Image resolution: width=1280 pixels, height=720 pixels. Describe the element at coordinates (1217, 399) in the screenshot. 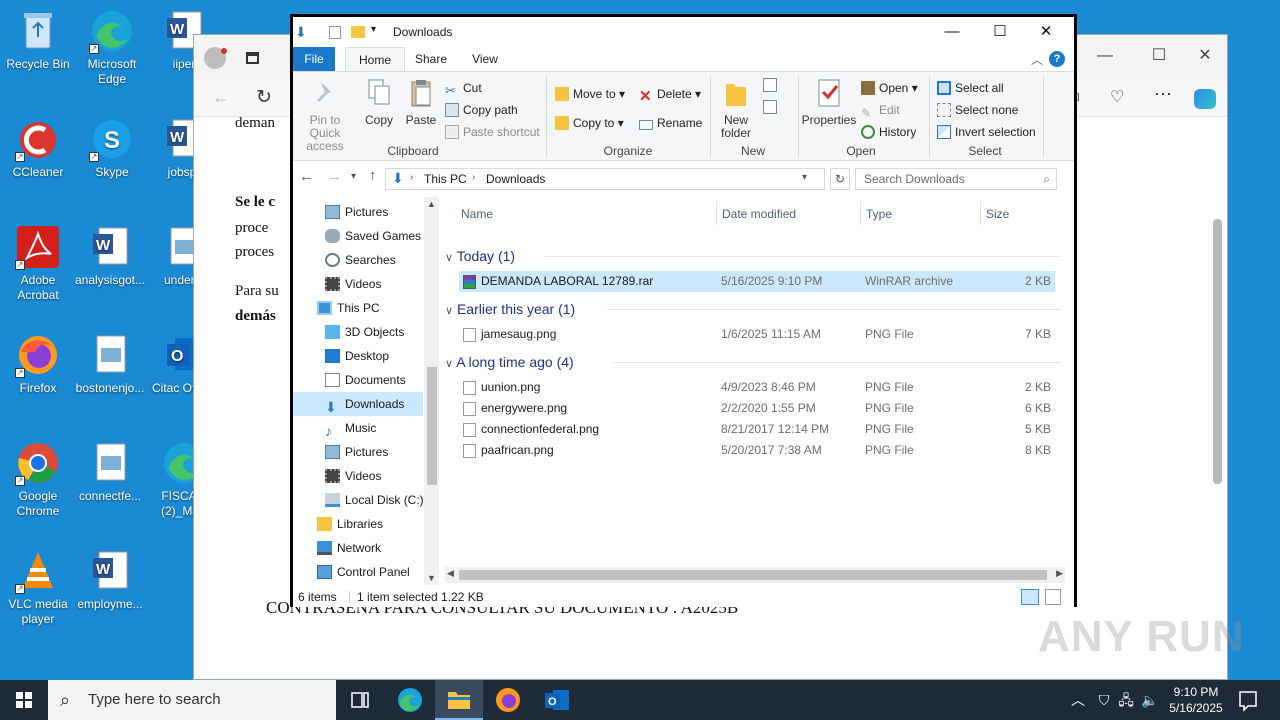

I see `browser-scrollbar` at that location.